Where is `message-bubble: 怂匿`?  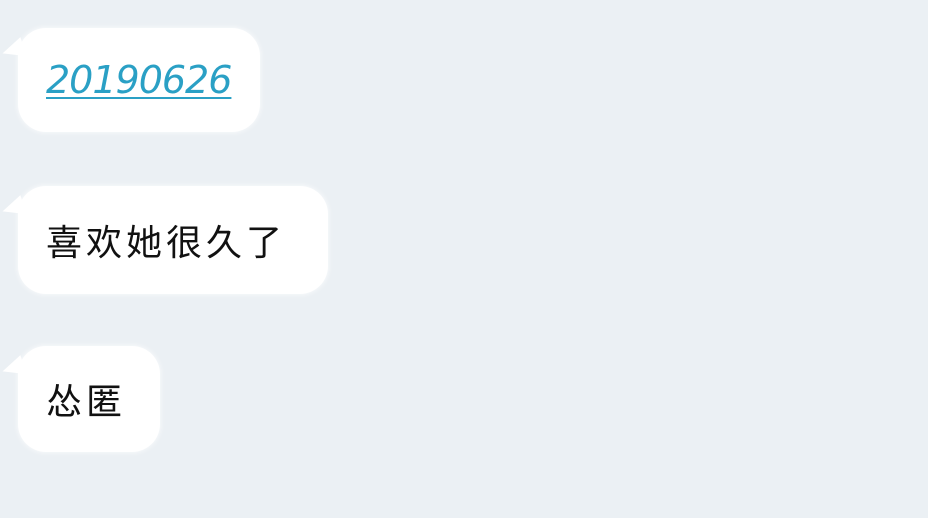 message-bubble: 怂匿 is located at coordinates (80, 399).